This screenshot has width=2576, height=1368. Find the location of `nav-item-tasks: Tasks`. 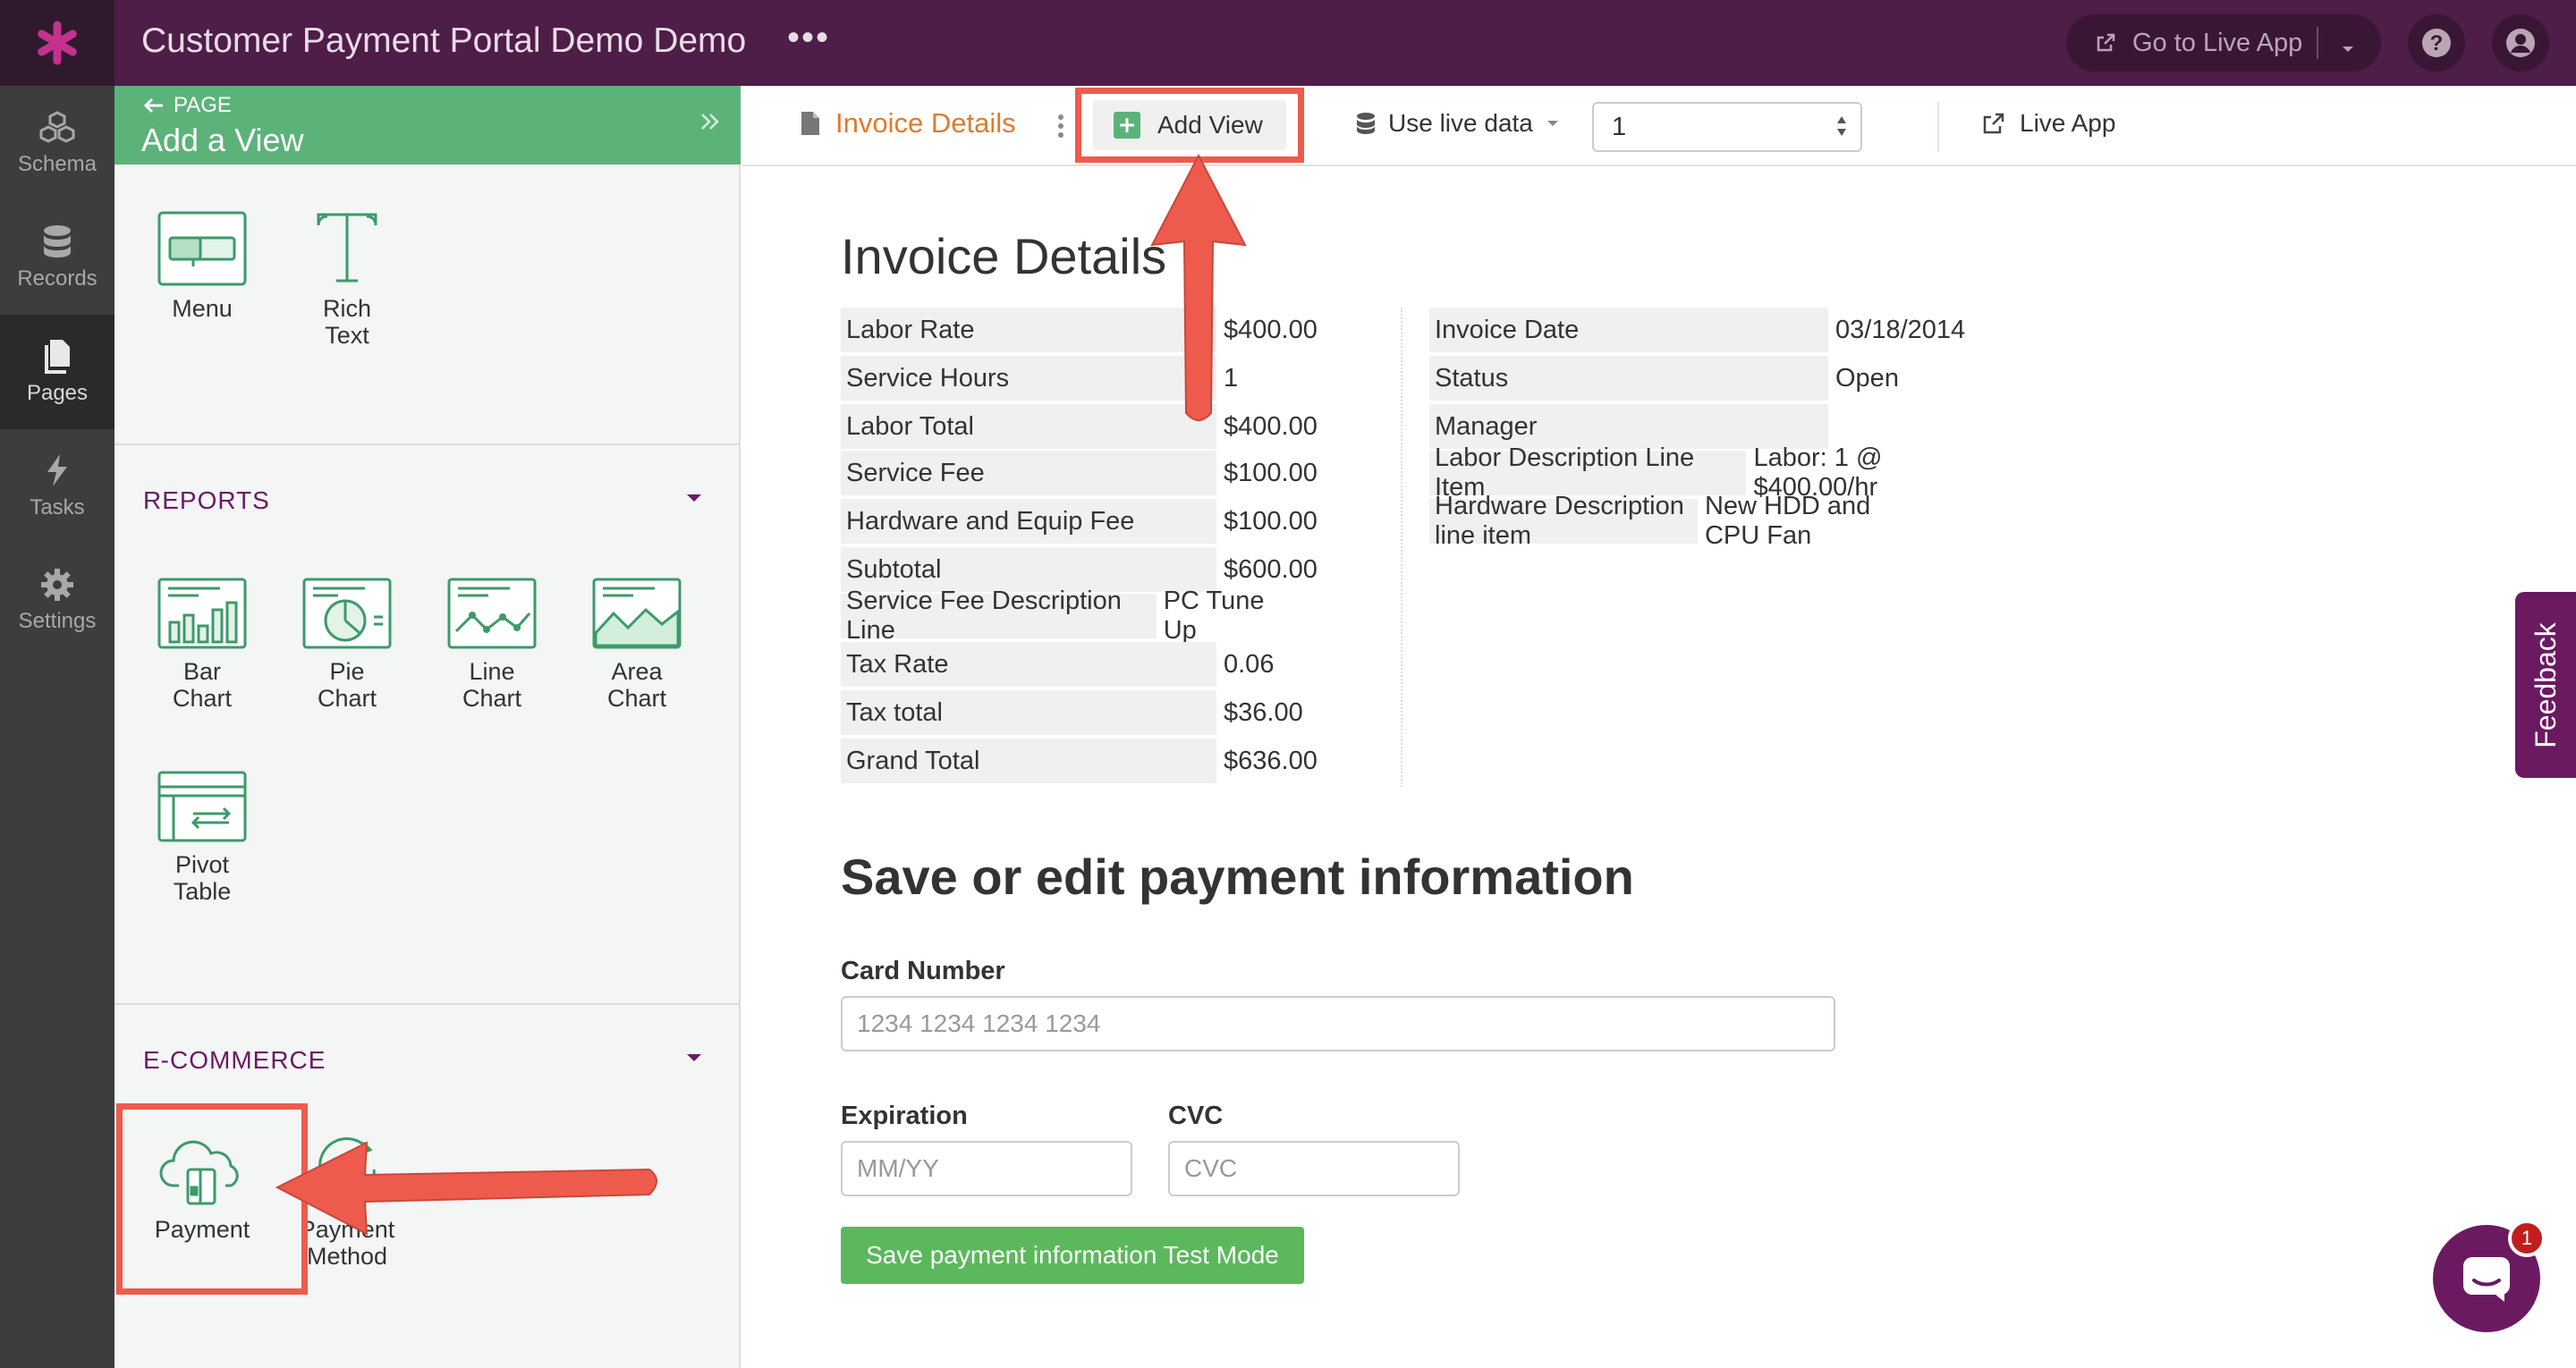

nav-item-tasks: Tasks is located at coordinates (57, 486).